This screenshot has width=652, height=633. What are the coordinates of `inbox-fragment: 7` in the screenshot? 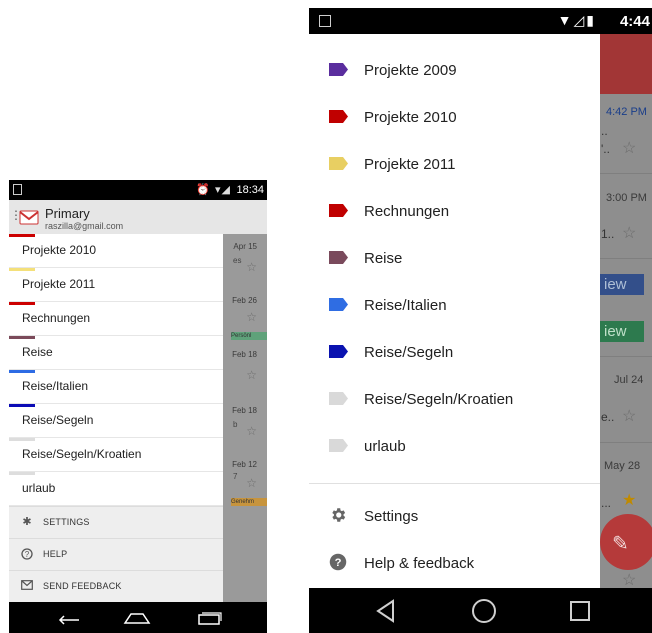 It's located at (235, 476).